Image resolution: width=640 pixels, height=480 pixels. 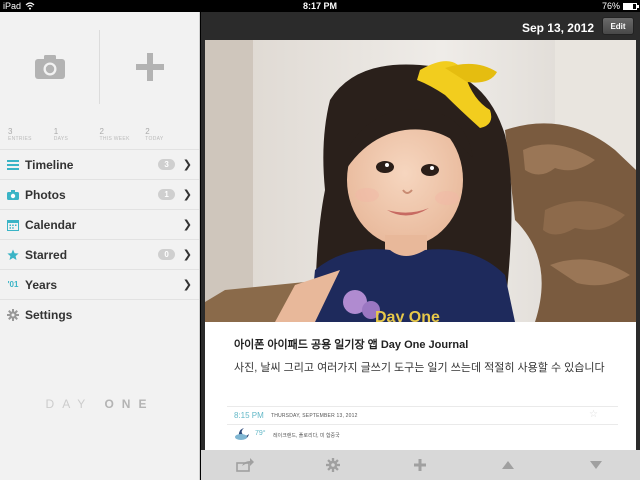 What do you see at coordinates (51, 224) in the screenshot?
I see `sidebar-item-label: Calendar` at bounding box center [51, 224].